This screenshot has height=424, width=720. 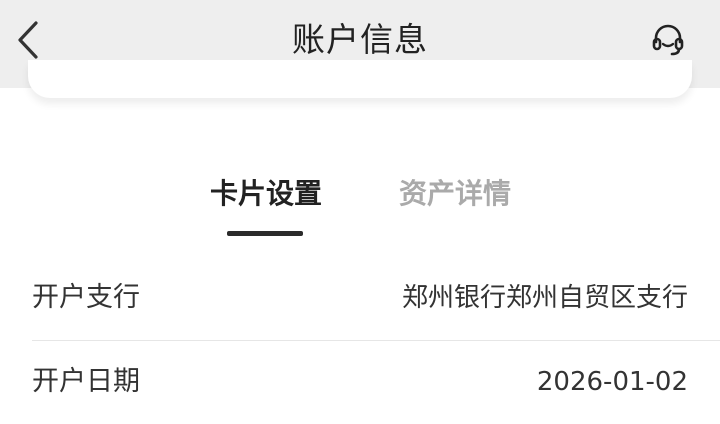 I want to click on tab-card-settings: 卡片设置, so click(x=266, y=194).